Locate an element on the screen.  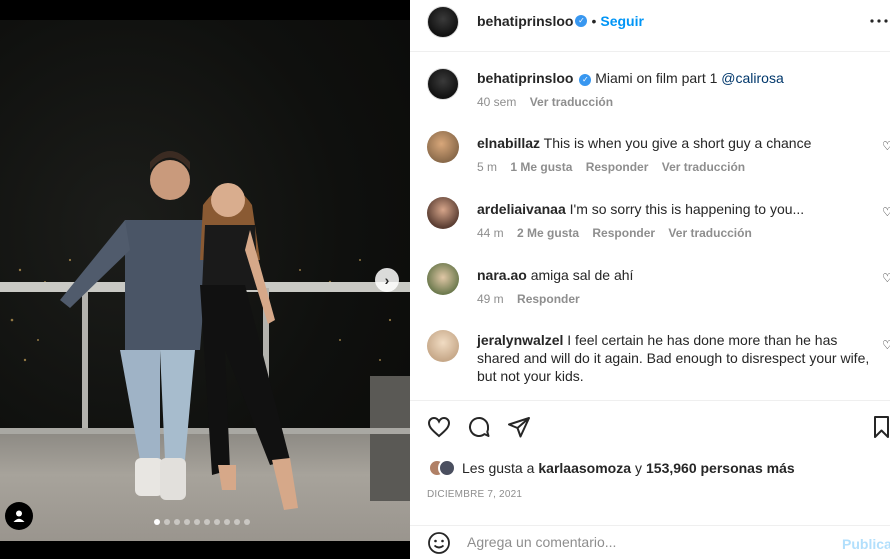
like-heart-icon is located at coordinates (439, 427).